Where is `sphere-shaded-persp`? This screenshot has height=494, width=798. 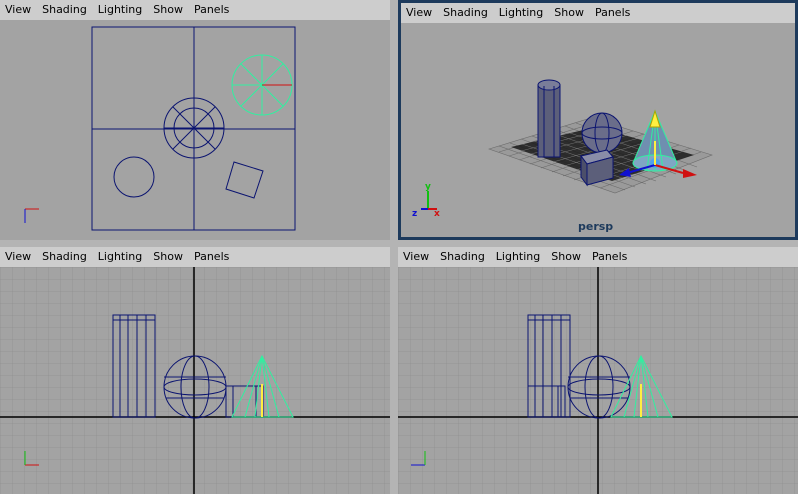 sphere-shaded-persp is located at coordinates (602, 133).